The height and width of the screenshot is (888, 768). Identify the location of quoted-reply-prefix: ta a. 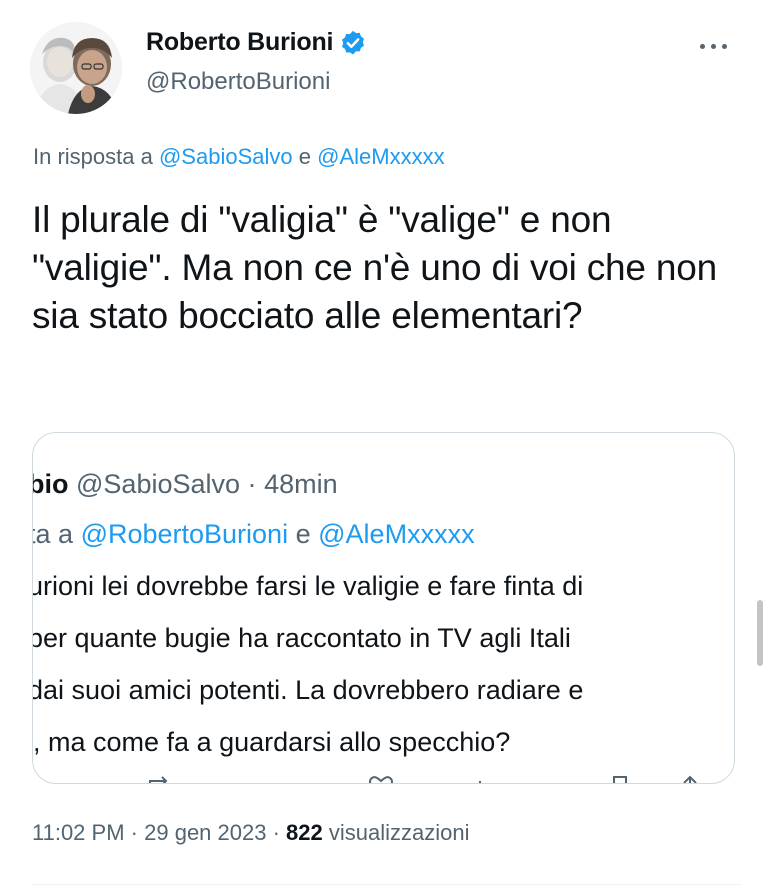
(53, 534).